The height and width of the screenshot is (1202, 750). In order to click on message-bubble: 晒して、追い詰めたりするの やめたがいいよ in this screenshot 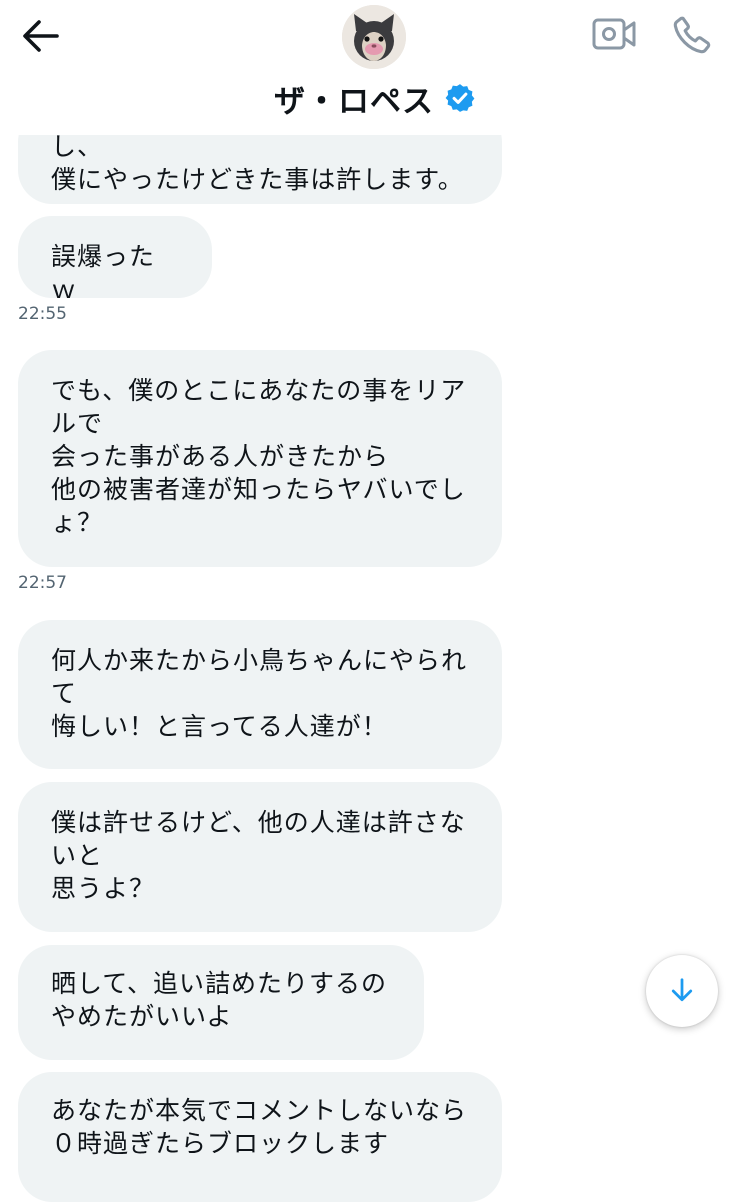, I will do `click(221, 1002)`.